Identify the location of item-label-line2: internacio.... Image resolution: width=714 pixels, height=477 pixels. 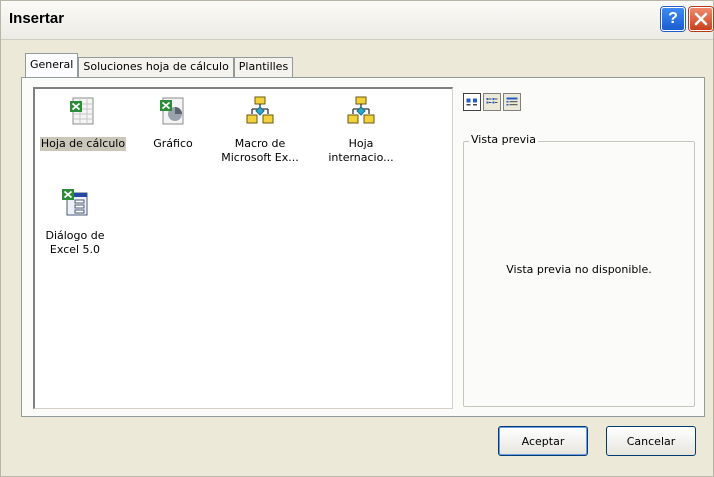
(361, 157).